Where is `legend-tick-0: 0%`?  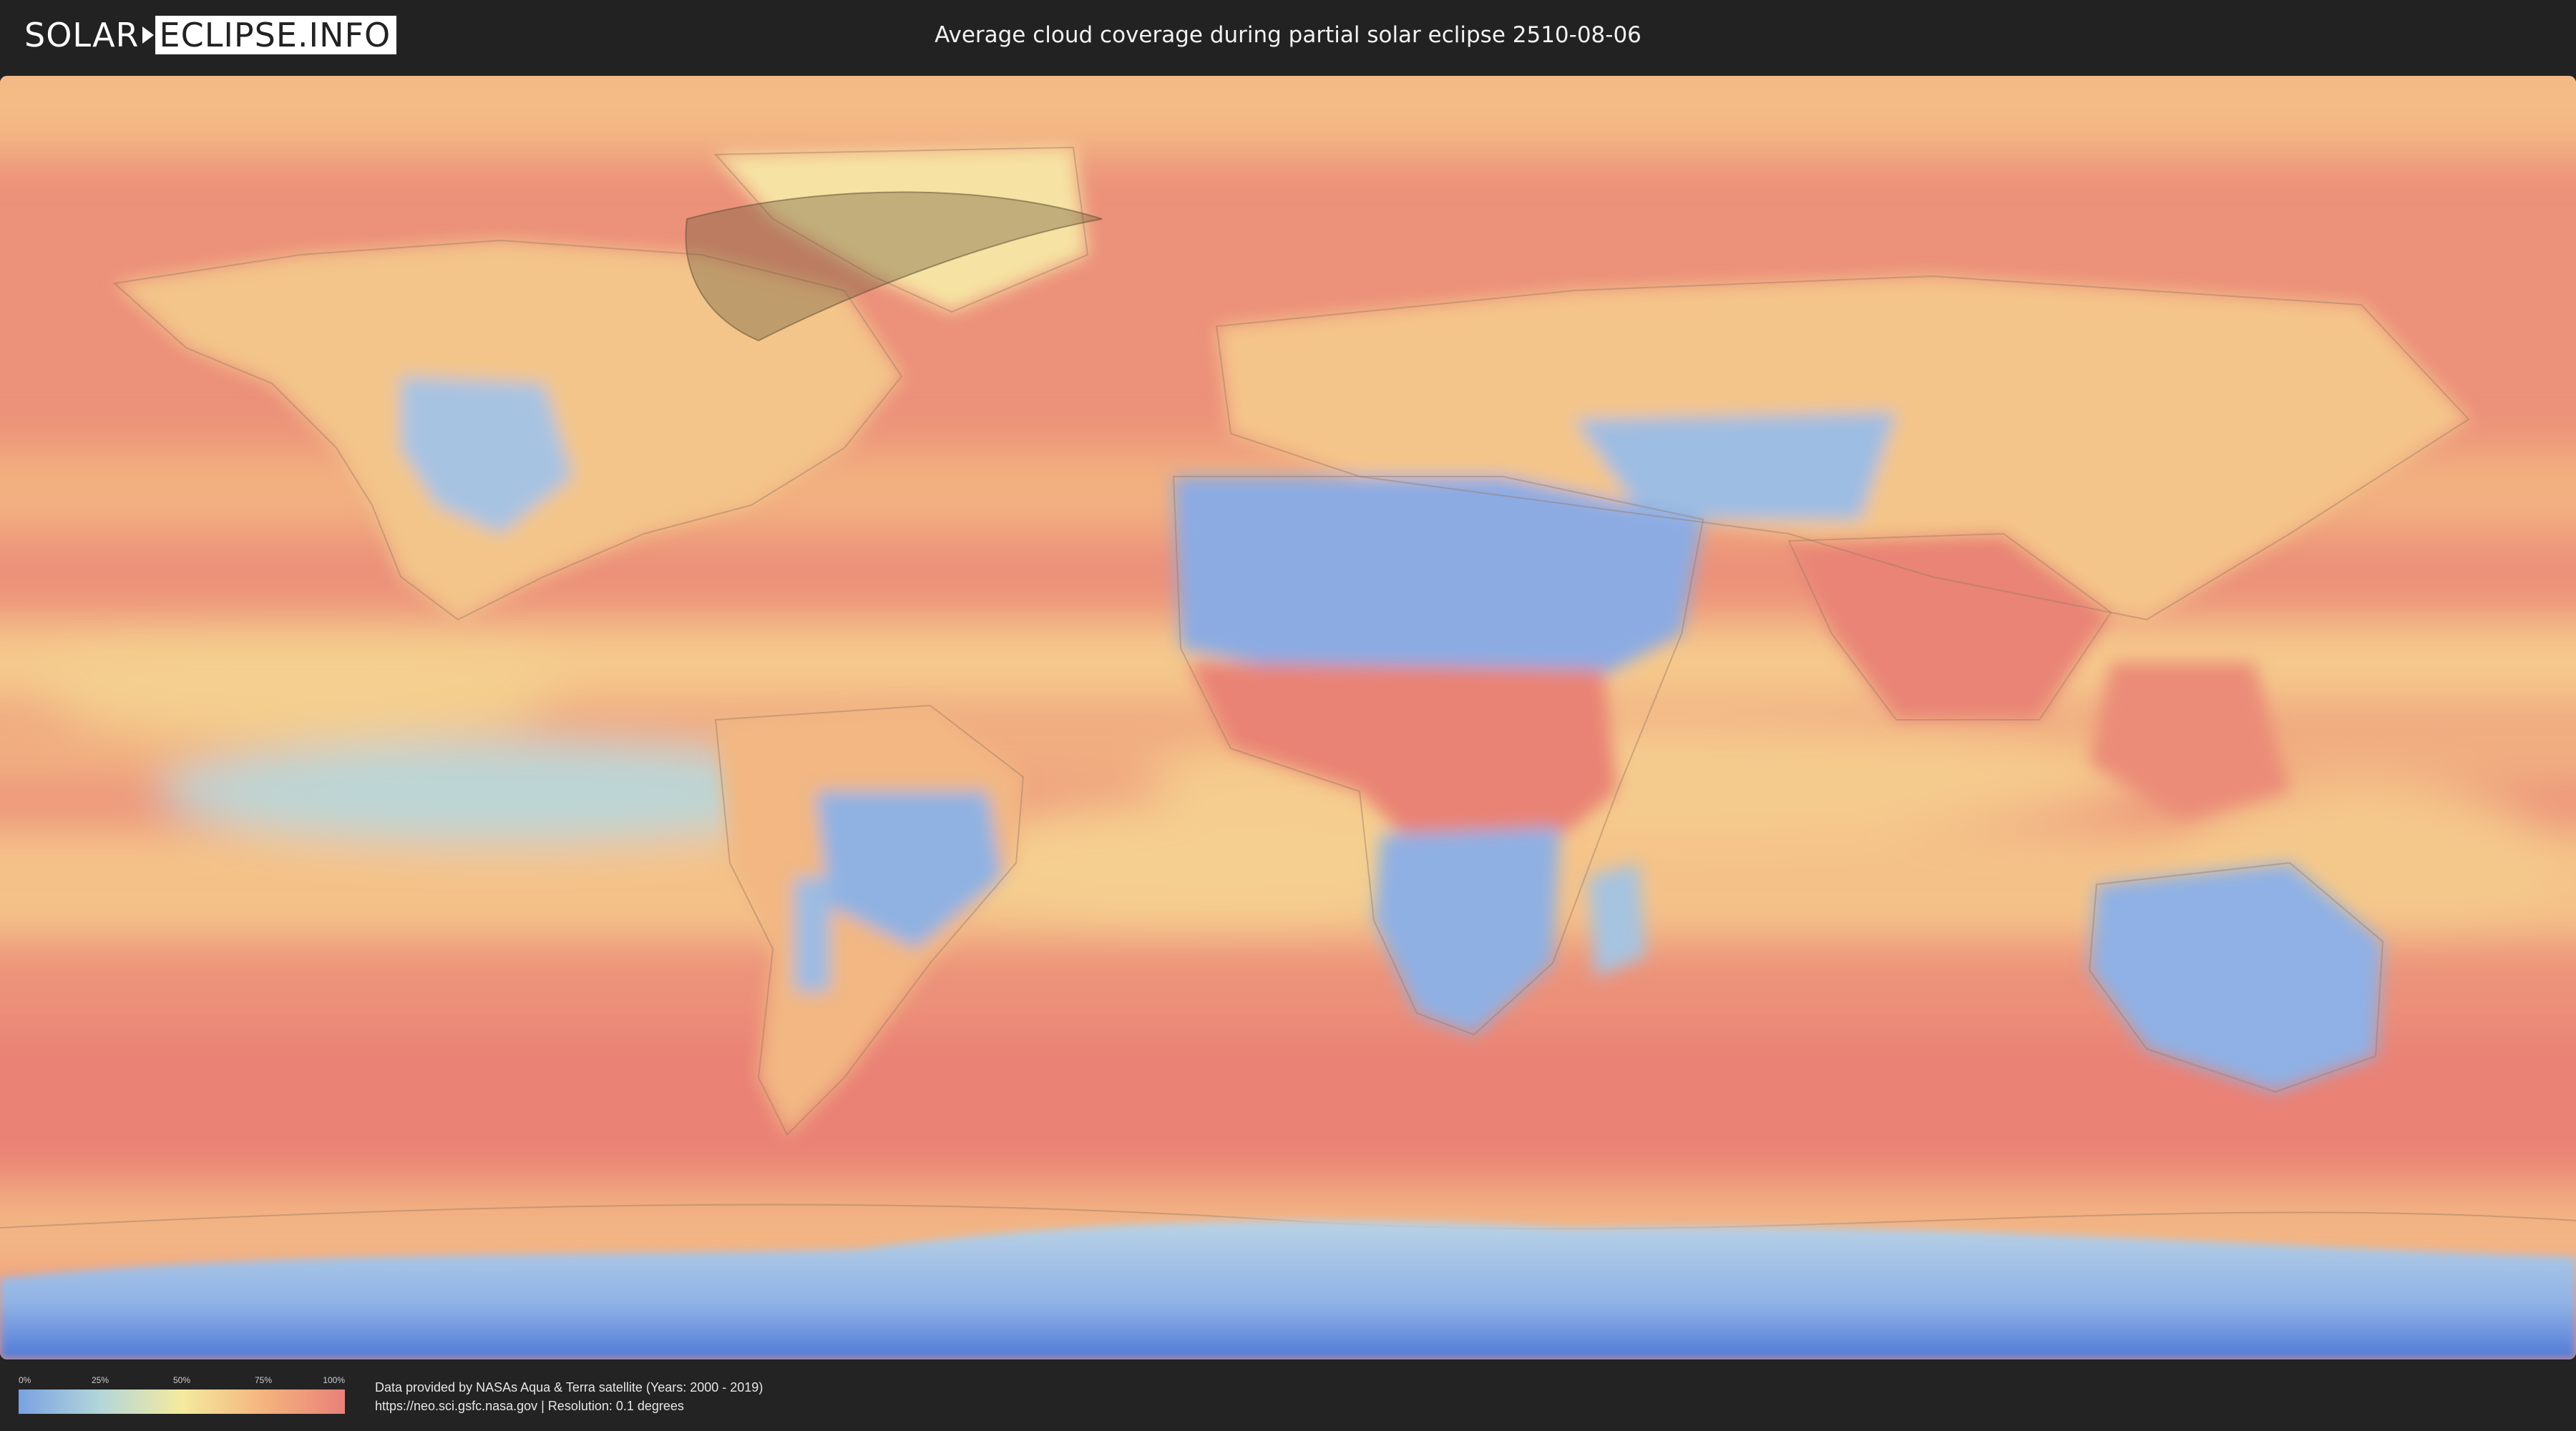 legend-tick-0: 0% is located at coordinates (25, 1380).